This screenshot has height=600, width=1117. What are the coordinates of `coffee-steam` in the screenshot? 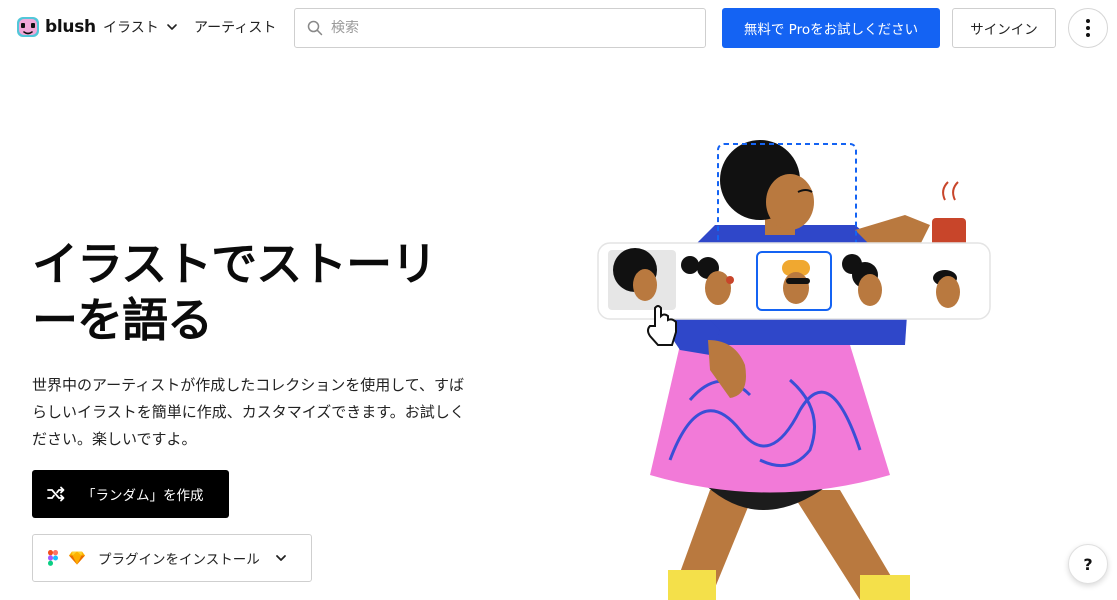 It's located at (950, 191).